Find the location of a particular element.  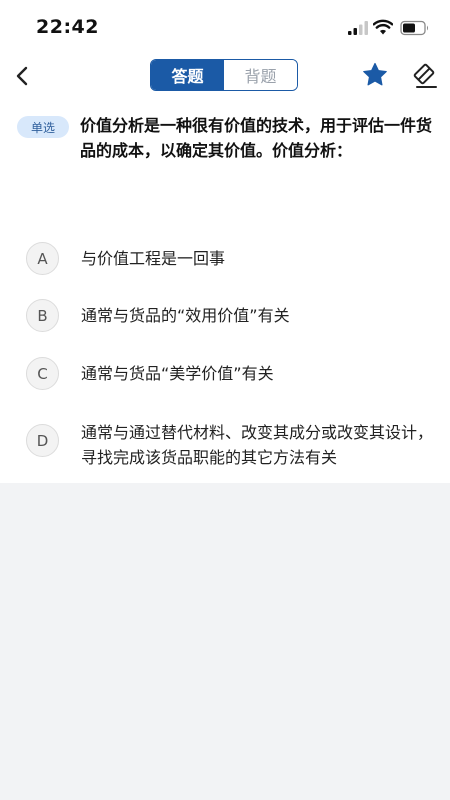

option-c: C 通常与货品“美学价值”有关 is located at coordinates (231, 374).